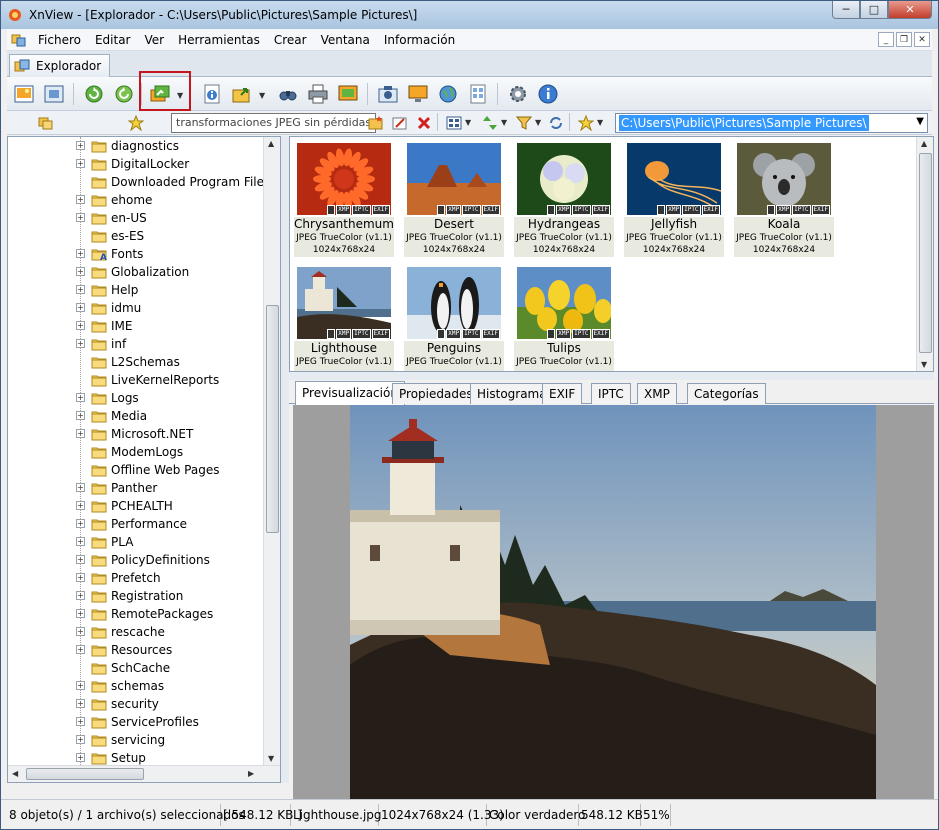 This screenshot has width=939, height=830. Describe the element at coordinates (271, 143) in the screenshot. I see `scroll-up-arrow: ▲` at that location.